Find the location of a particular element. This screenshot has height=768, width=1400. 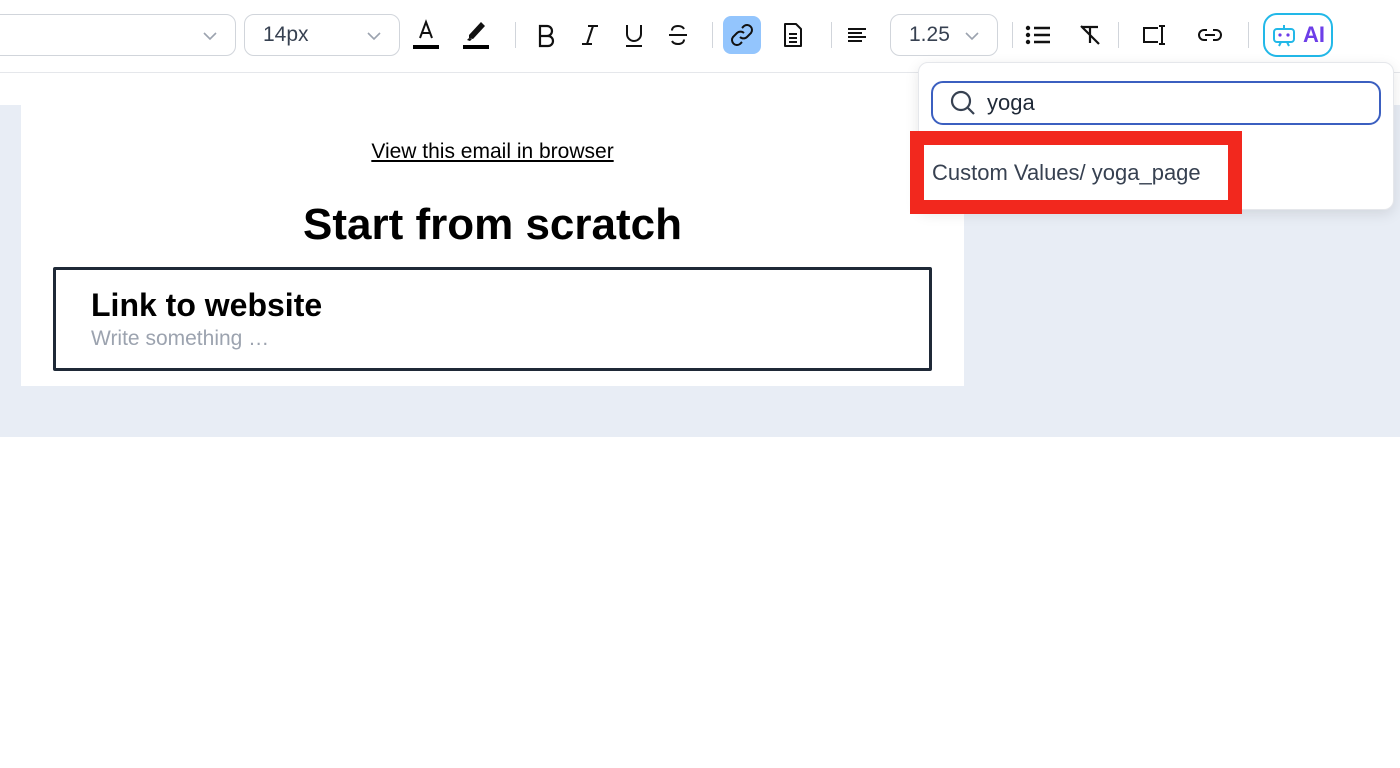

strikethrough-button is located at coordinates (678, 35).